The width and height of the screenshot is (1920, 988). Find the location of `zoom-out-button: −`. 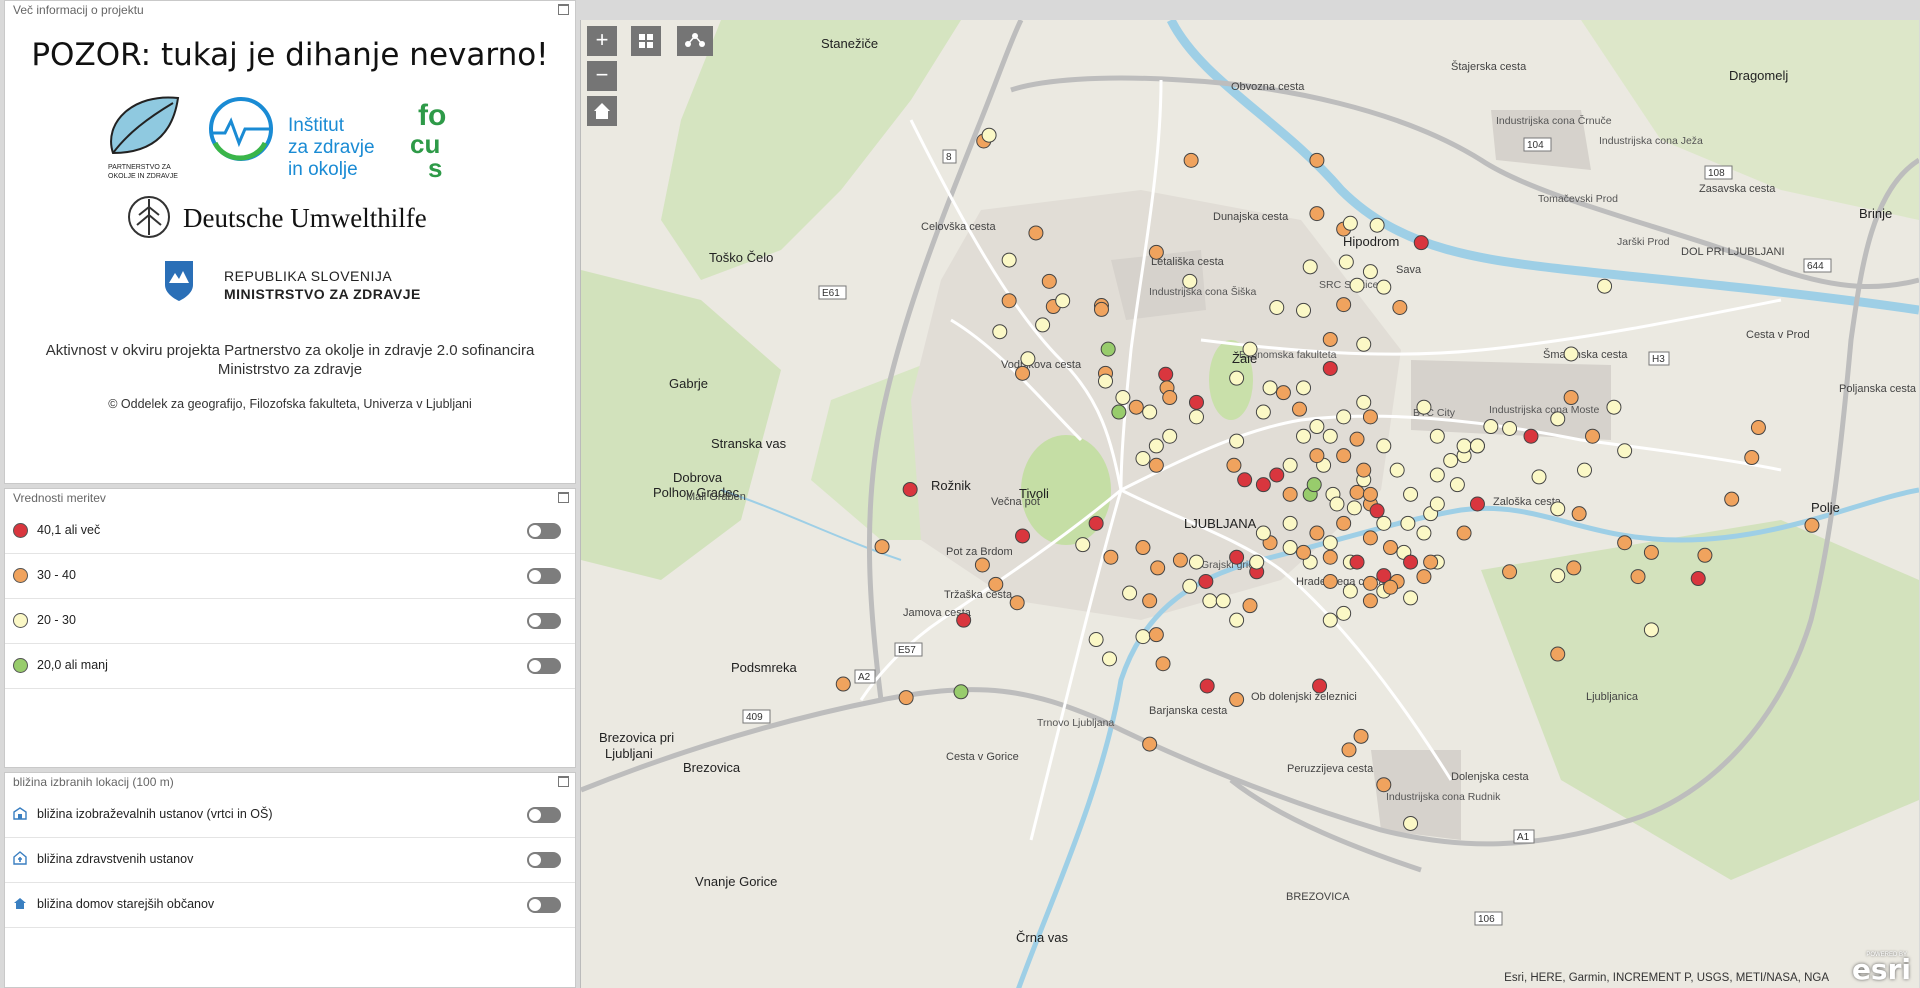

zoom-out-button: − is located at coordinates (602, 76).